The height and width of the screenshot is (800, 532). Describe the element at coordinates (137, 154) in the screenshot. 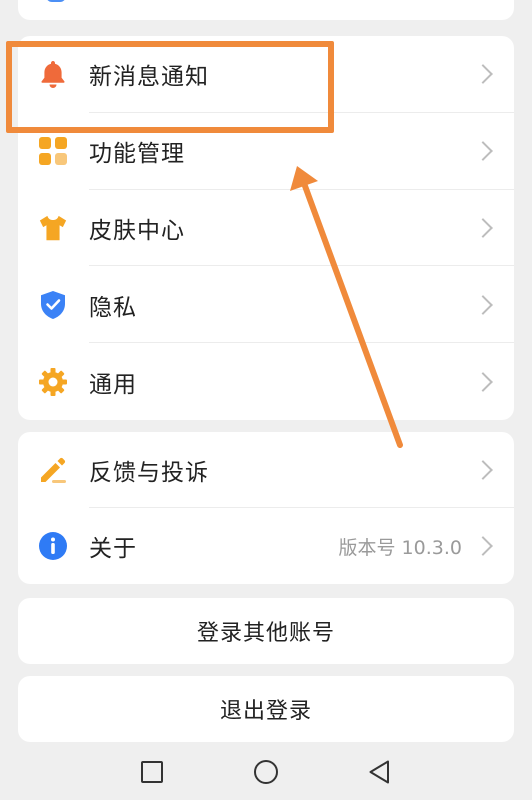

I see `feature-management-label: 功能管理` at that location.